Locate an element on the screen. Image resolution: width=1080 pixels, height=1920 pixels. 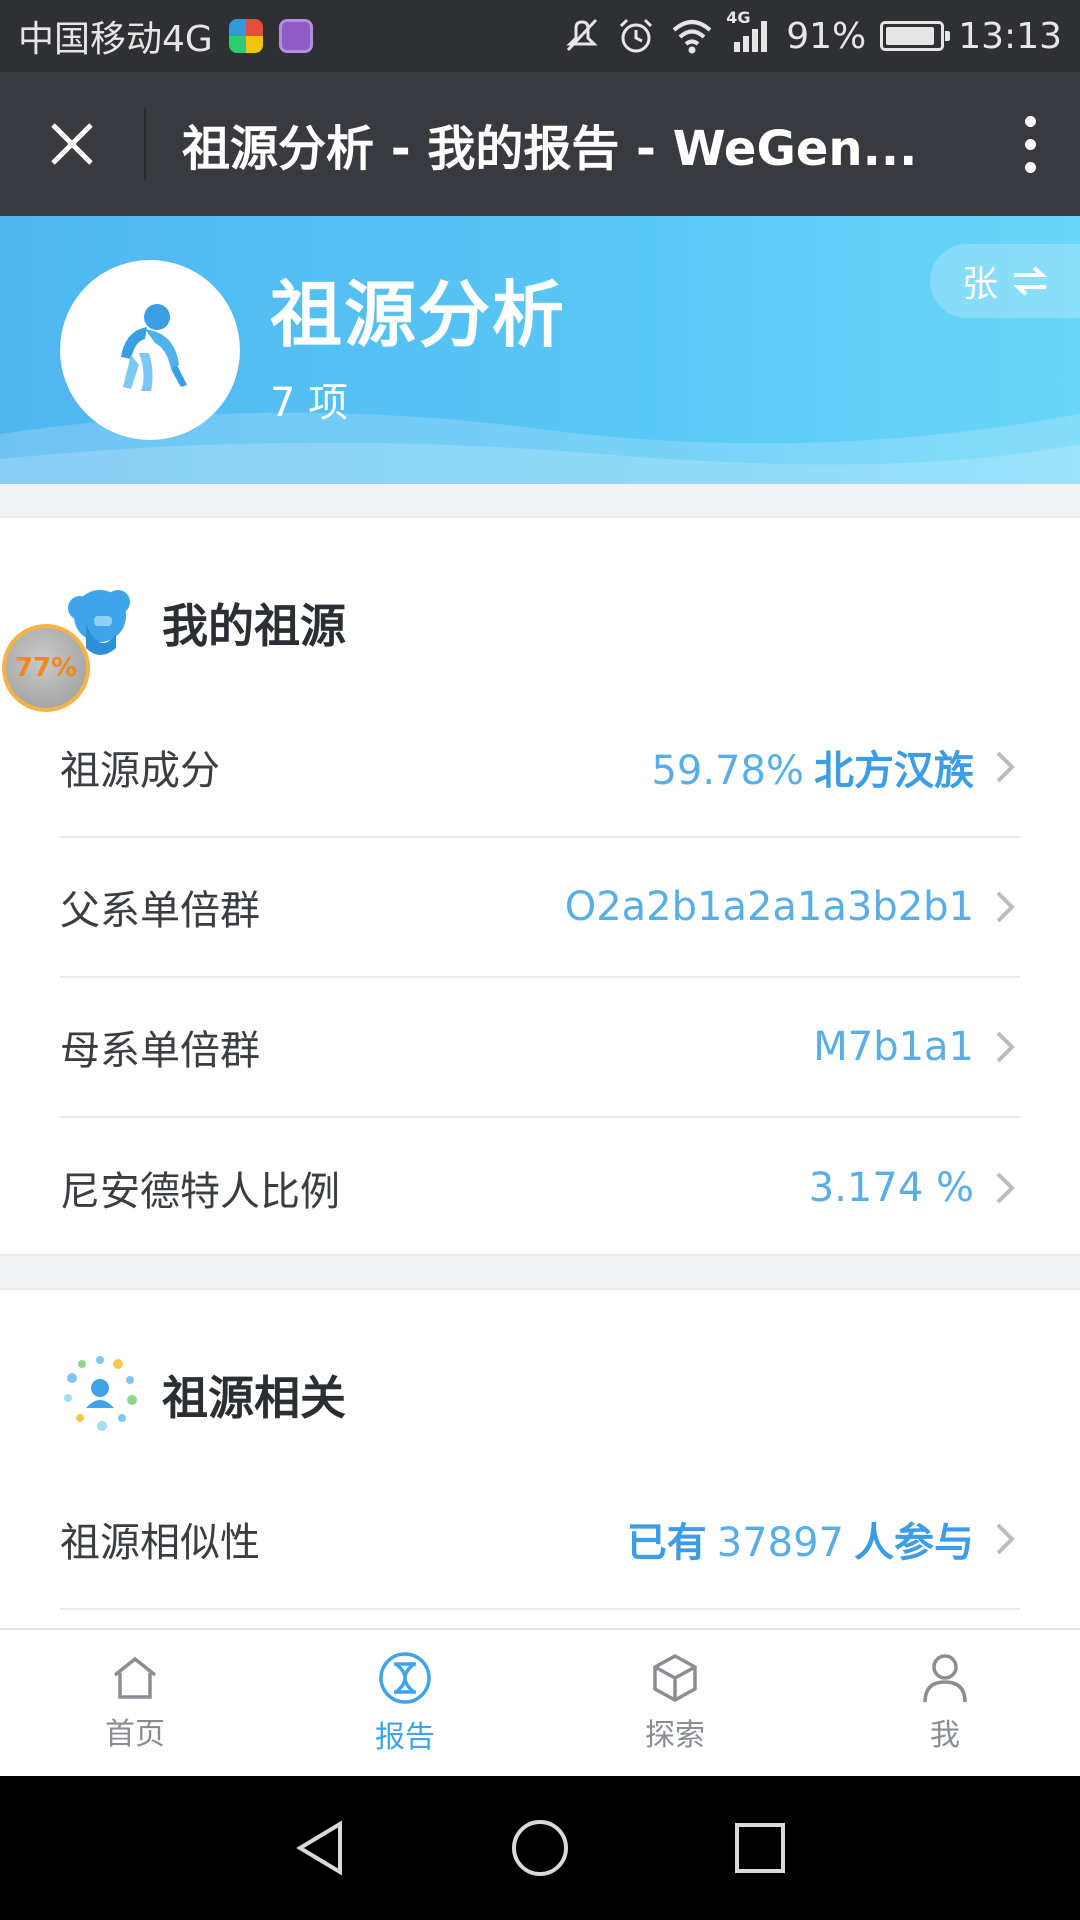
status-bar: 中国移动4G 4G 91% 13:13 is located at coordinates (540, 36).